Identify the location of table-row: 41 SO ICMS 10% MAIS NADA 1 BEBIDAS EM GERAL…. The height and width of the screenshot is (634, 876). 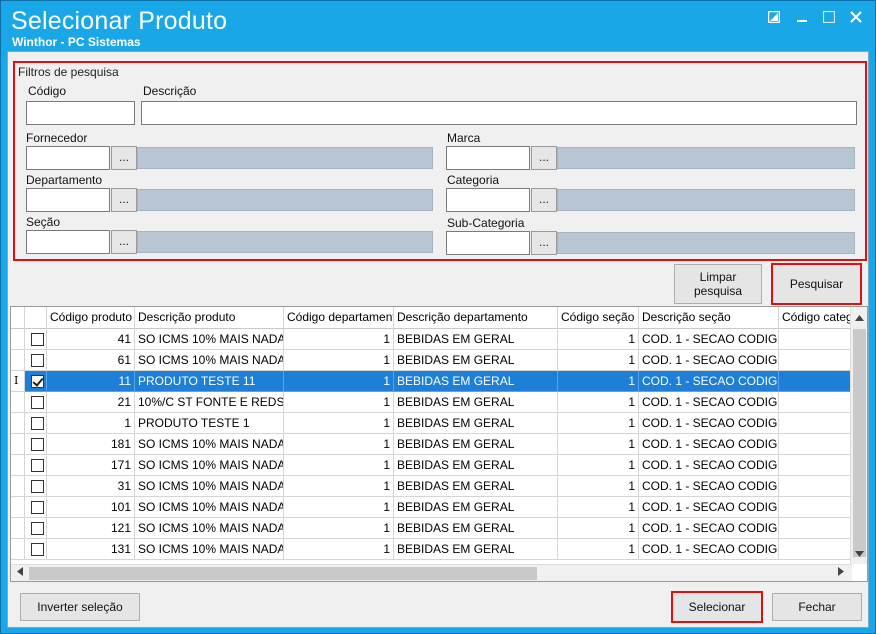
(435, 339).